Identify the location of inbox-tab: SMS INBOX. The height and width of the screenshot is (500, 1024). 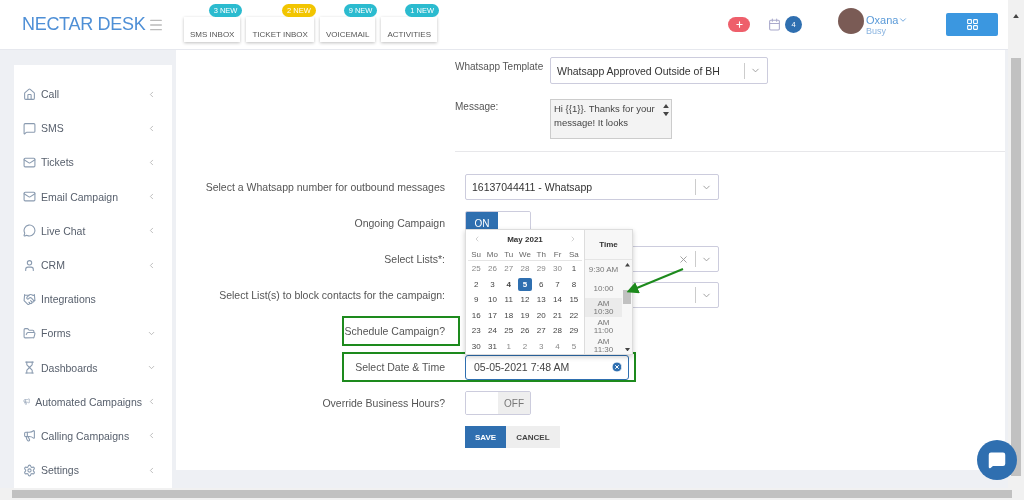
(212, 29).